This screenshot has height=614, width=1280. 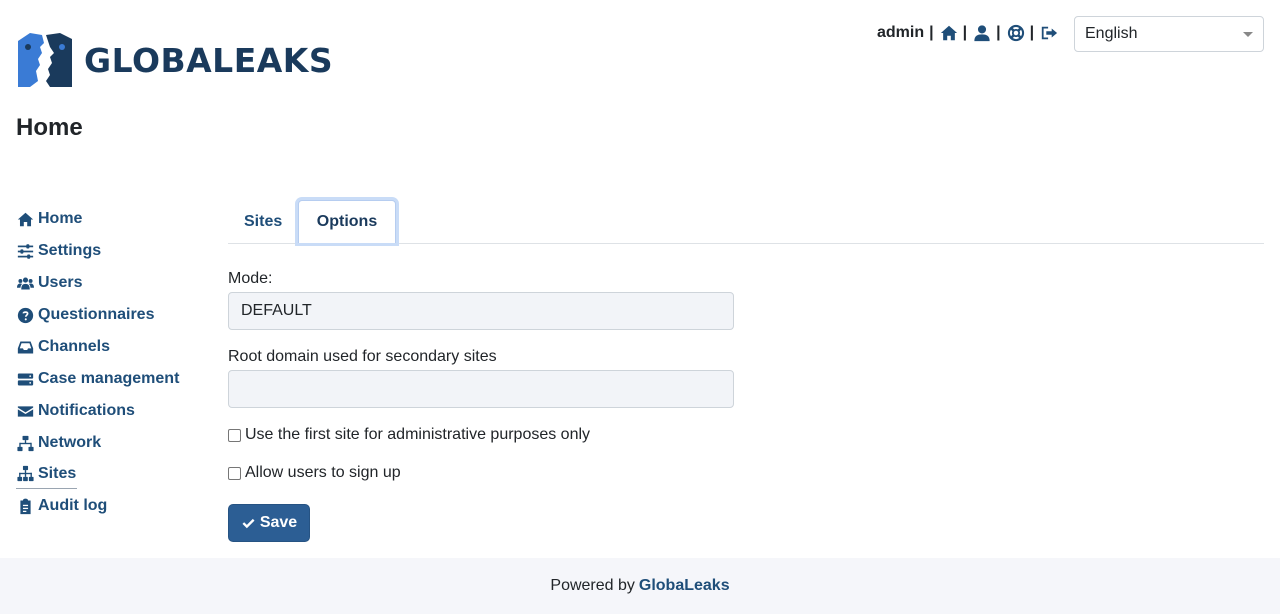 What do you see at coordinates (1248, 34) in the screenshot?
I see `chevron-down-icon` at bounding box center [1248, 34].